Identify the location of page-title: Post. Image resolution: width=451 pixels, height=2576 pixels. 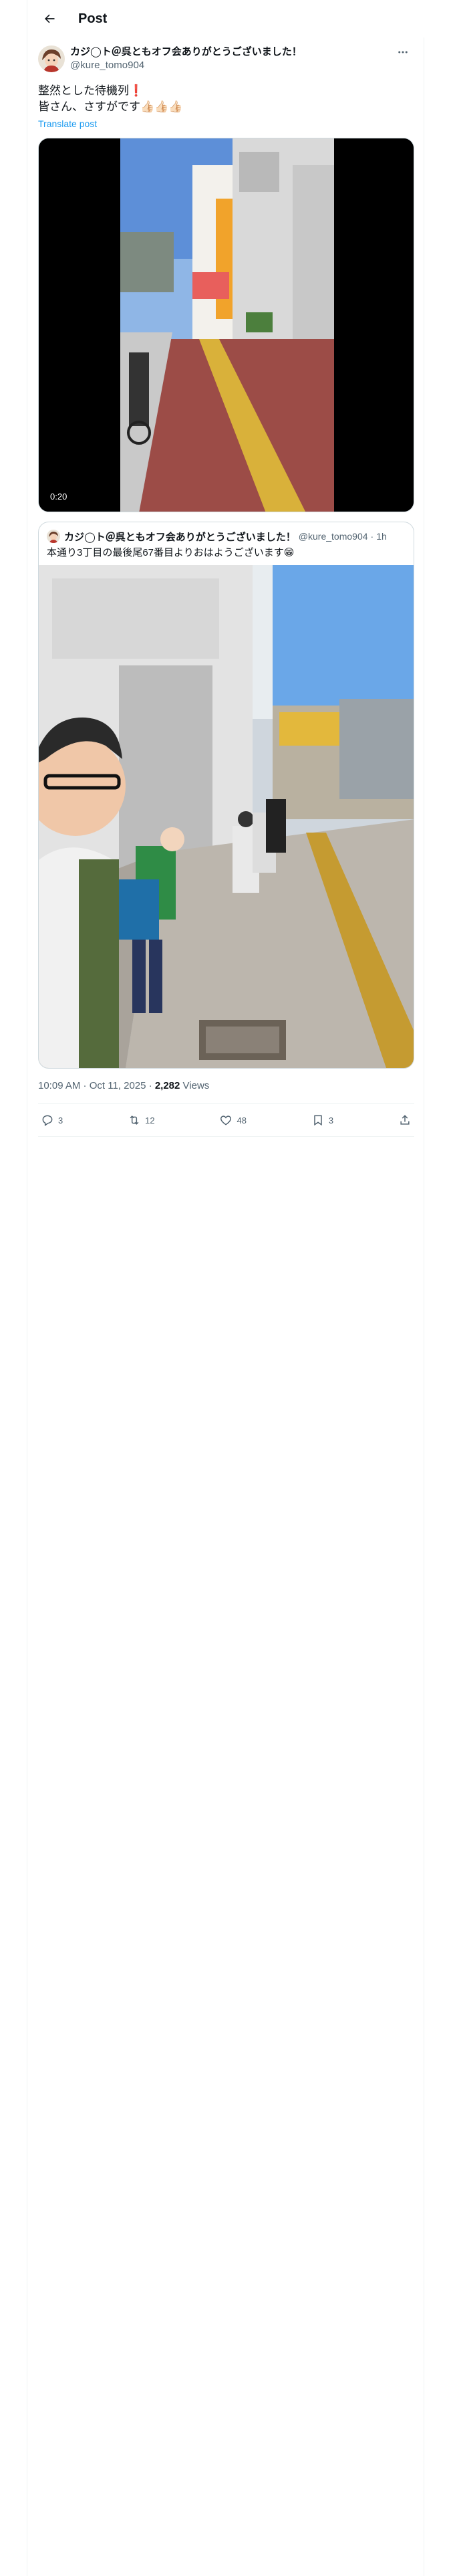
(93, 18).